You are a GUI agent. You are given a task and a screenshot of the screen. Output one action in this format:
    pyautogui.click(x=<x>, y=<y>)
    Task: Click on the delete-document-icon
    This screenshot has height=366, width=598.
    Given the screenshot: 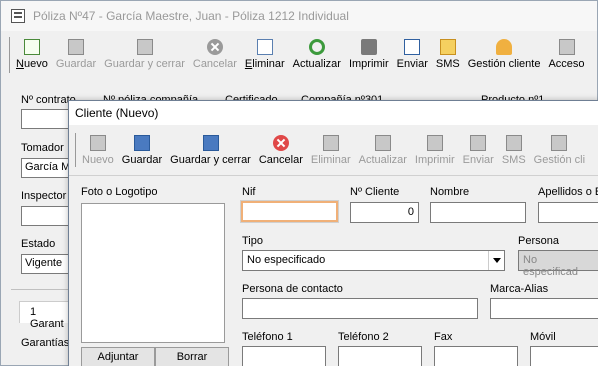 What is the action you would take?
    pyautogui.click(x=264, y=47)
    